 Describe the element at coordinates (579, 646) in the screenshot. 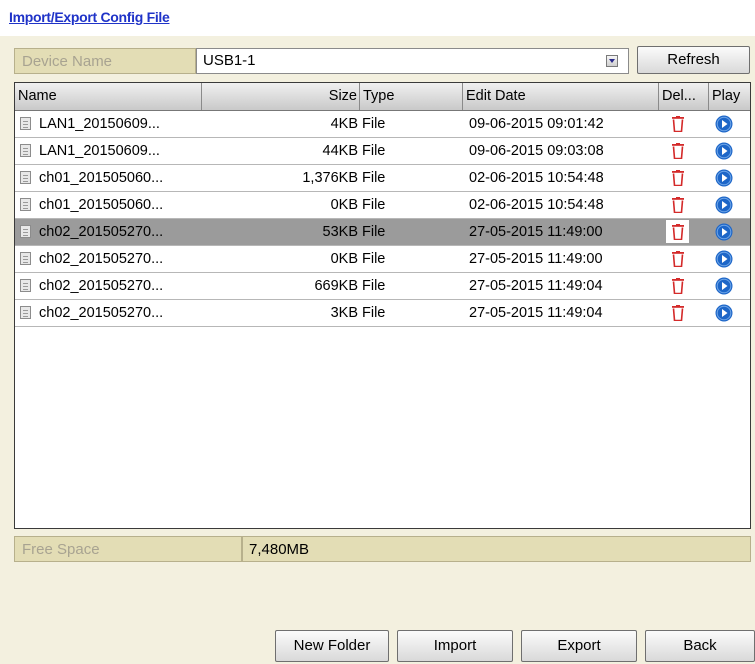

I see `export-button: Export` at that location.